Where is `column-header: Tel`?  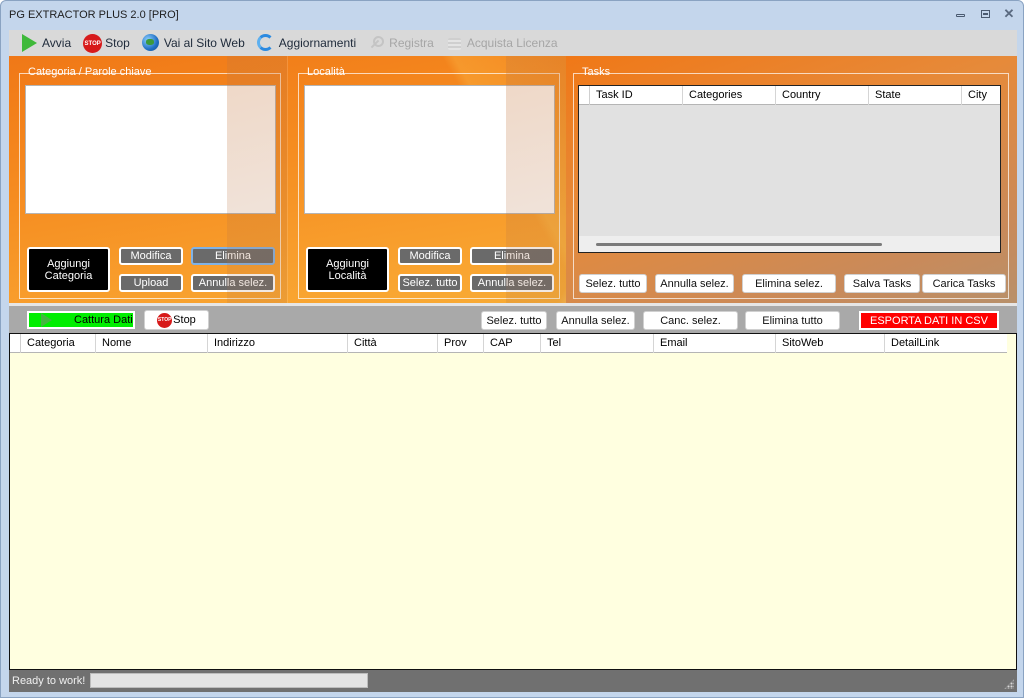 column-header: Tel is located at coordinates (597, 343).